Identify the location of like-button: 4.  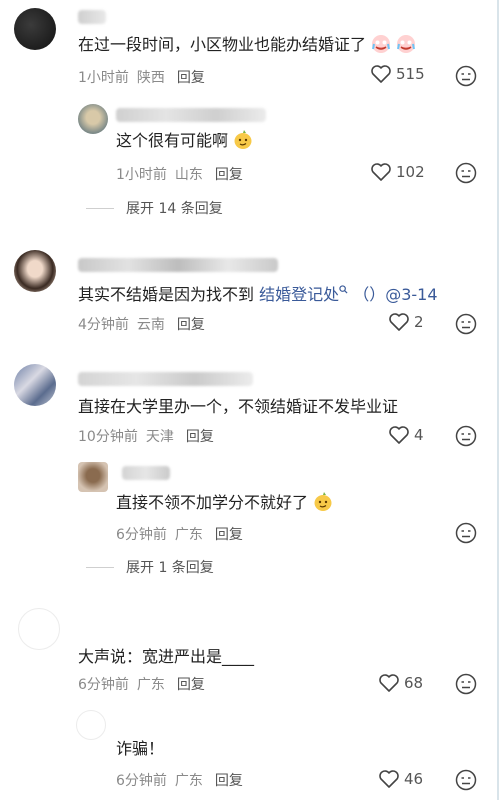
(406, 435).